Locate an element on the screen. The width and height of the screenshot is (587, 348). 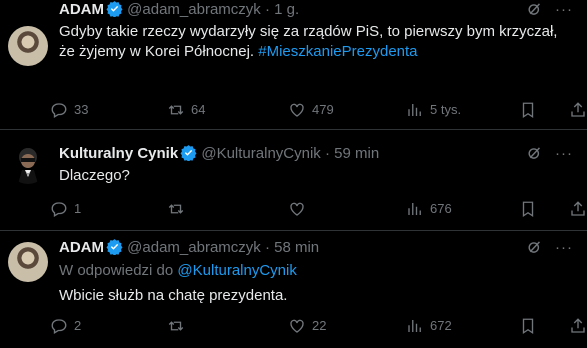
tweet-actions: 2 22 672 is located at coordinates (318, 326).